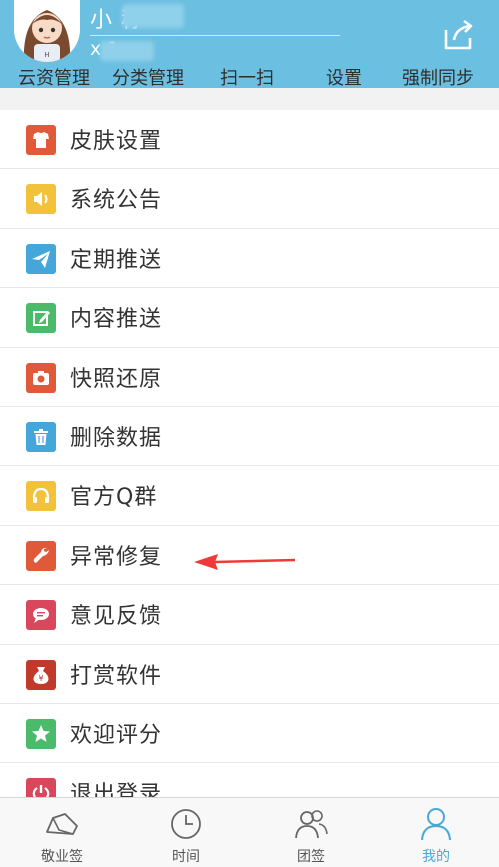 The image size is (499, 867). Describe the element at coordinates (41, 555) in the screenshot. I see `wrench-icon` at that location.